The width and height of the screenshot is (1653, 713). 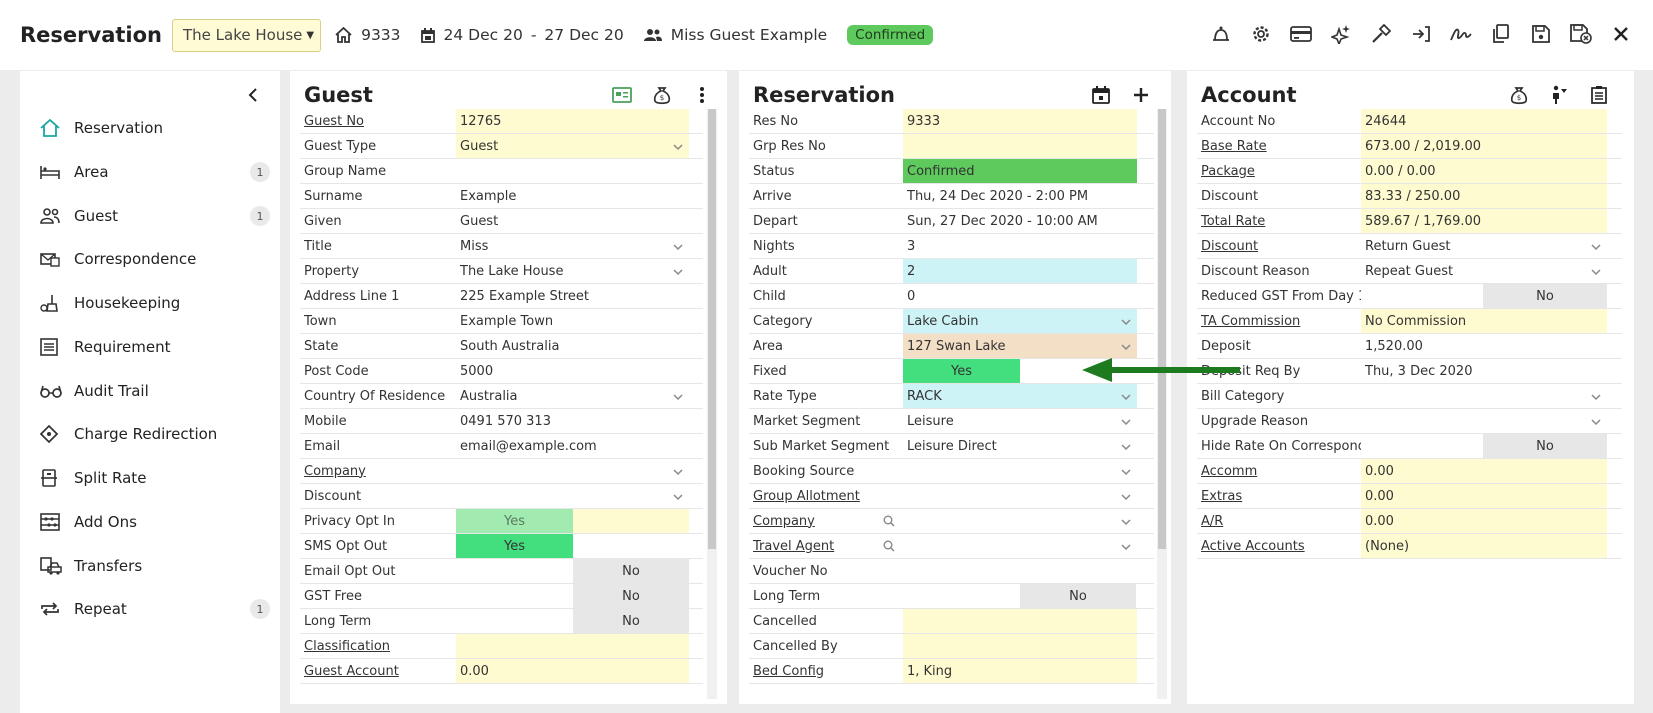 I want to click on field-value: Example, so click(x=572, y=196).